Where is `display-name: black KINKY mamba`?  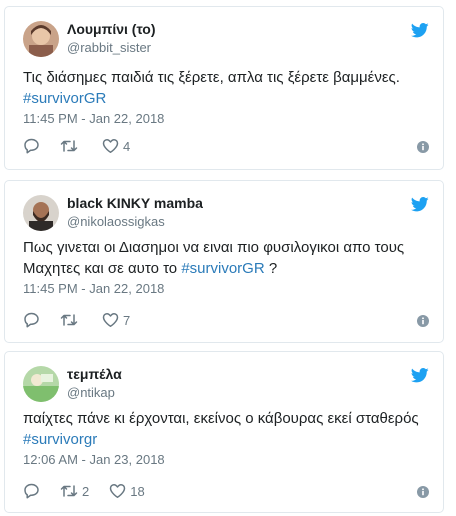 display-name: black KINKY mamba is located at coordinates (135, 203).